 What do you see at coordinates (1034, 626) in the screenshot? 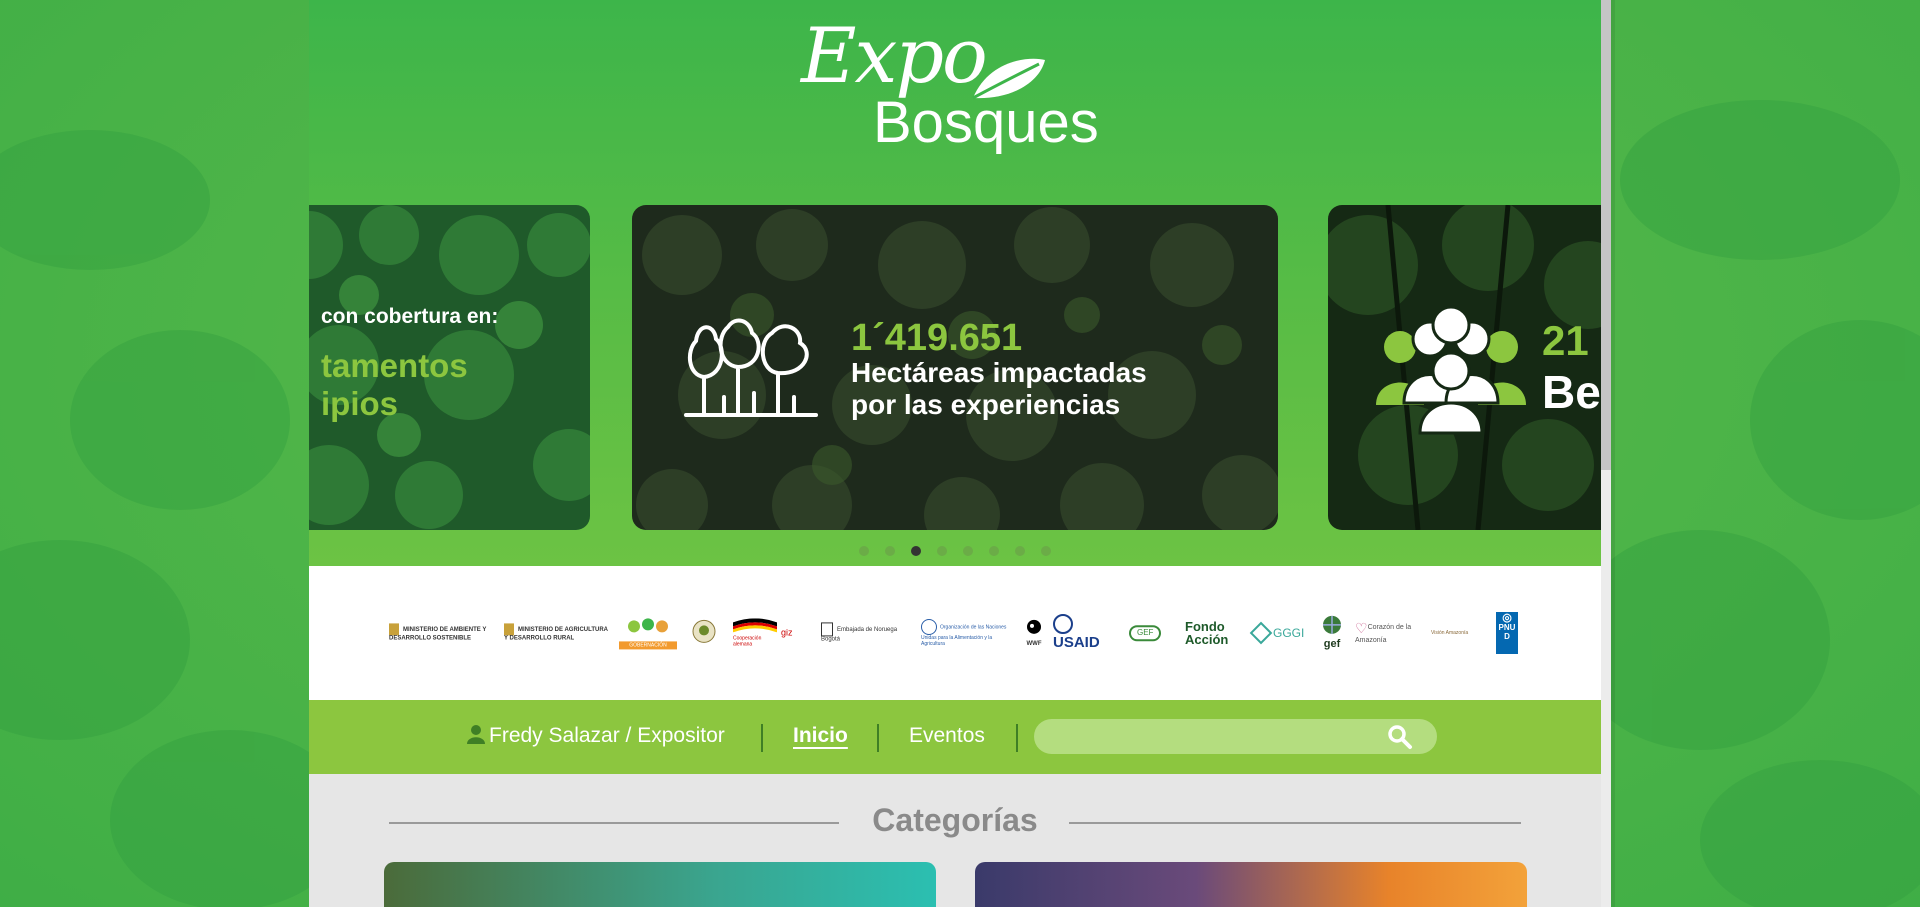
I see `panda-icon` at bounding box center [1034, 626].